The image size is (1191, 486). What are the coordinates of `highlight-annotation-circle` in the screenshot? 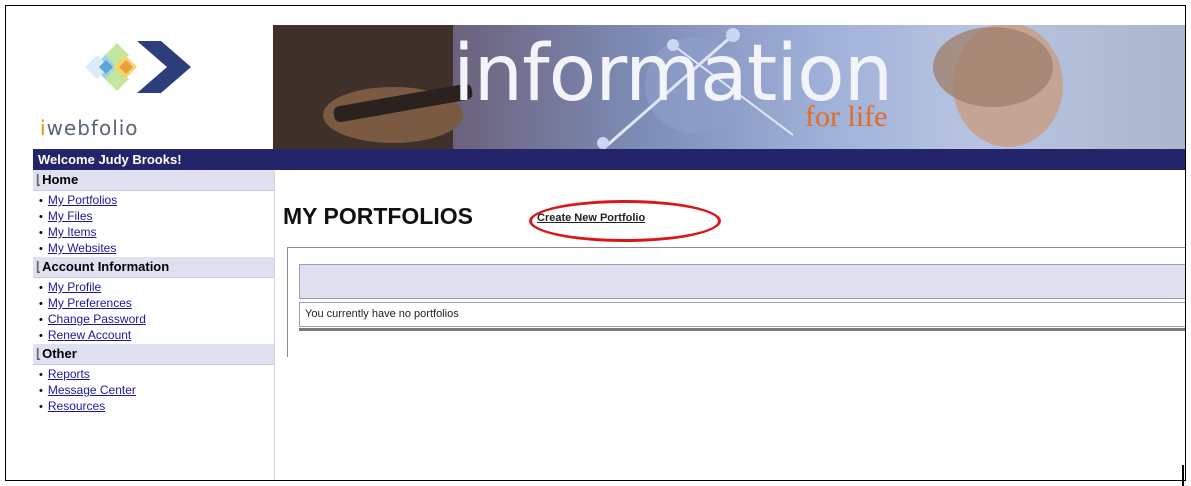 It's located at (625, 221).